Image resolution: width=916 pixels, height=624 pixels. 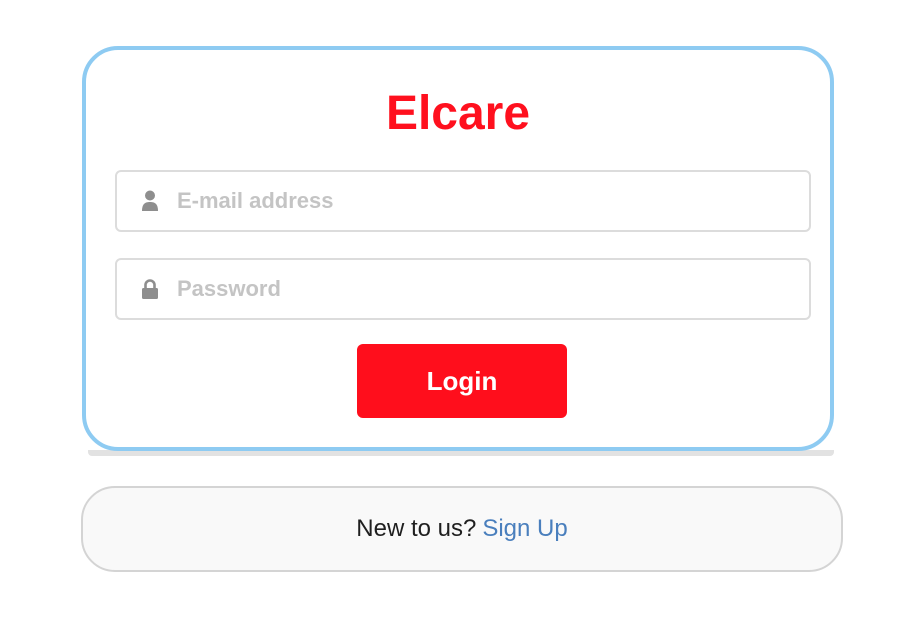 I want to click on signup-prompt: New to us?, so click(x=416, y=528).